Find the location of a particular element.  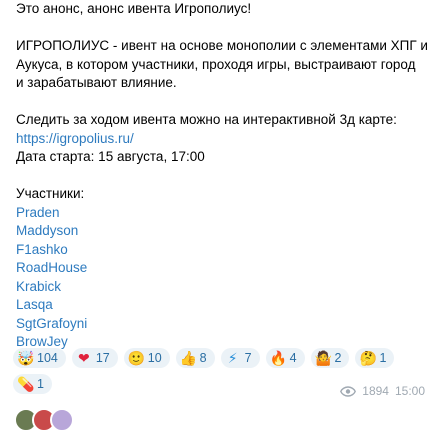

description-line-3: и зарабатывают влияние. is located at coordinates (96, 82).